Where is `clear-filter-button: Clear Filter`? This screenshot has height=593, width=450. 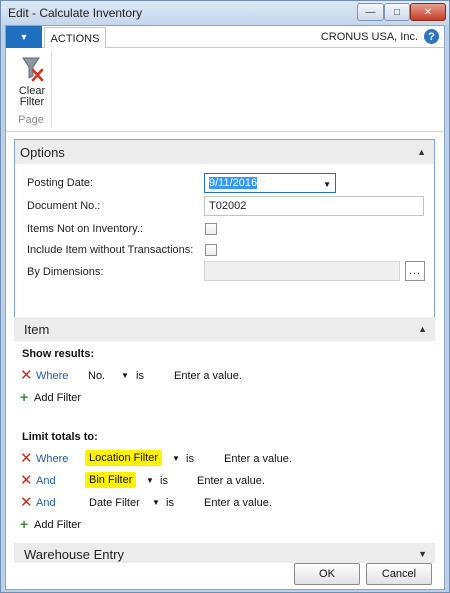
clear-filter-button: Clear Filter is located at coordinates (32, 82).